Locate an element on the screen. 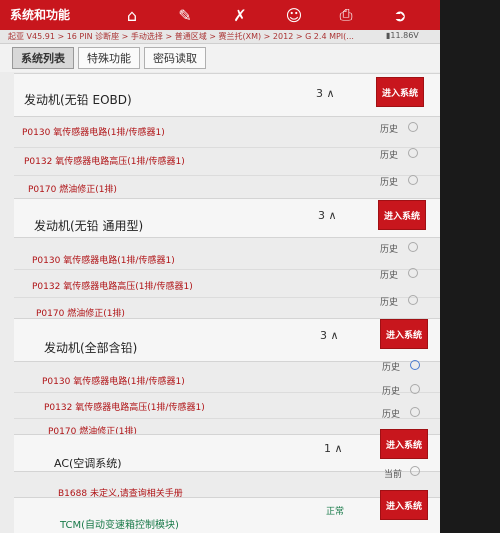 Image resolution: width=500 pixels, height=533 pixels. edit-icon: ✎ is located at coordinates (185, 15).